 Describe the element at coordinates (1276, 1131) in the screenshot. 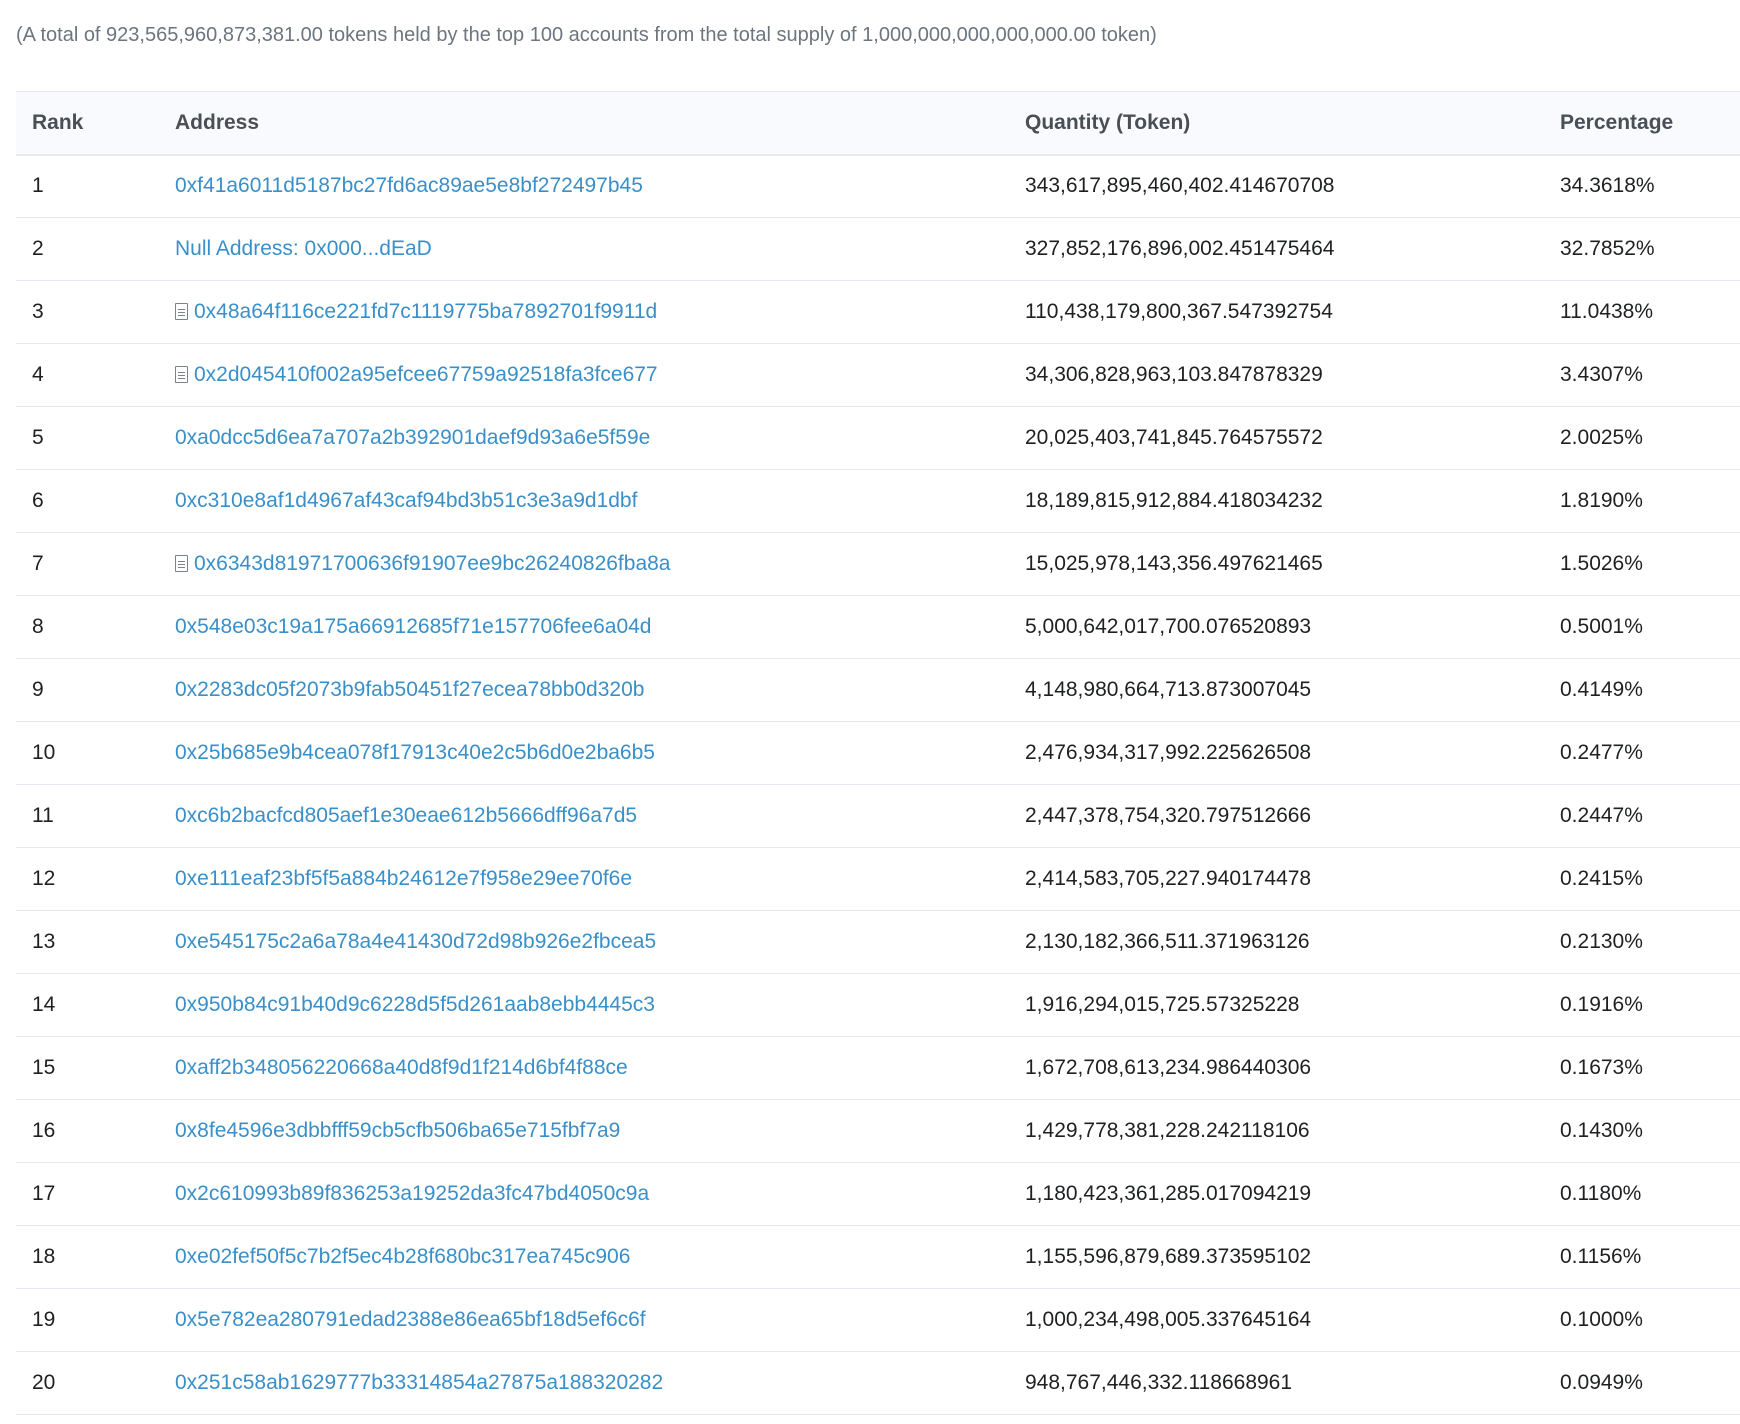

I see `quantity-cell: 1,429,778,381,228.242118106` at that location.